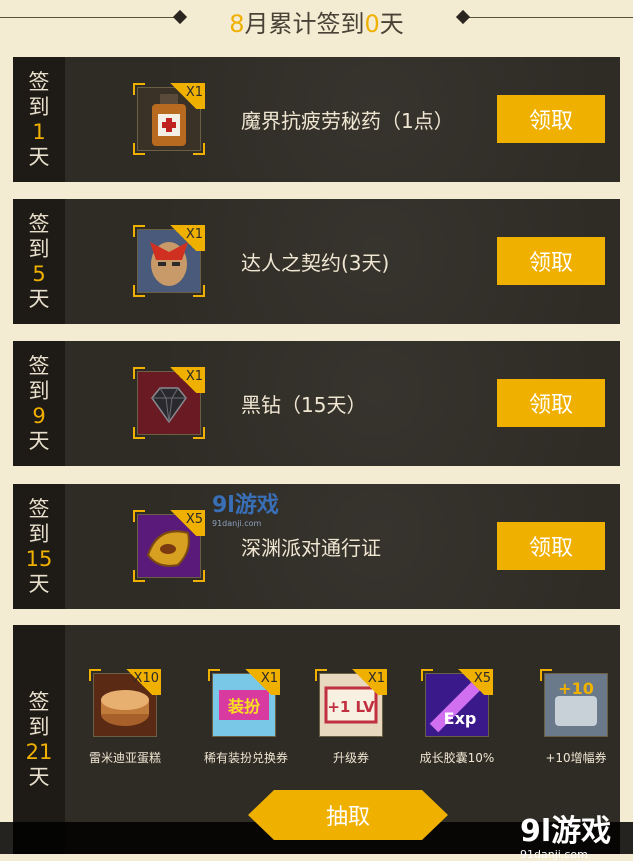  I want to click on reward-row: 签 到 1 天 X1 魔界抗疲劳秘药（1点） 领取, so click(316, 119).